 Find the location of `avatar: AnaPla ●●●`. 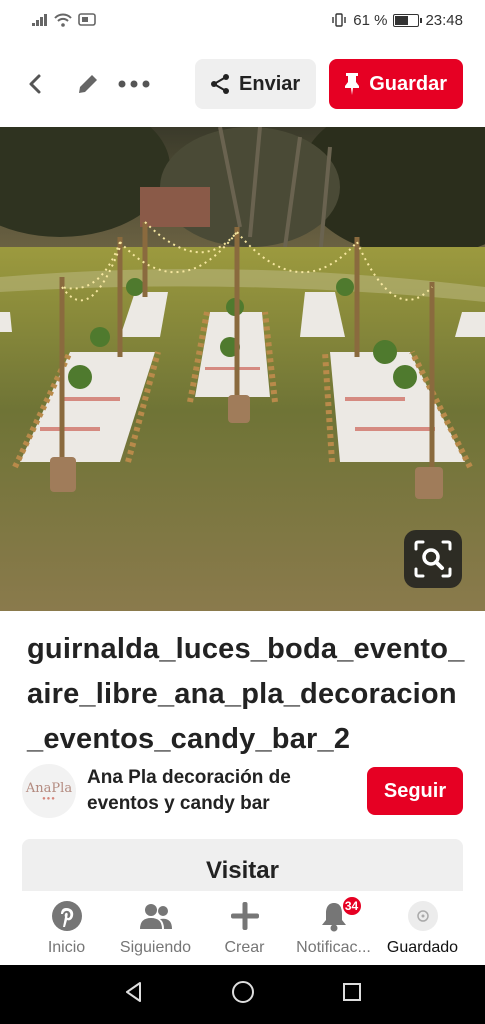

avatar: AnaPla ●●● is located at coordinates (49, 791).